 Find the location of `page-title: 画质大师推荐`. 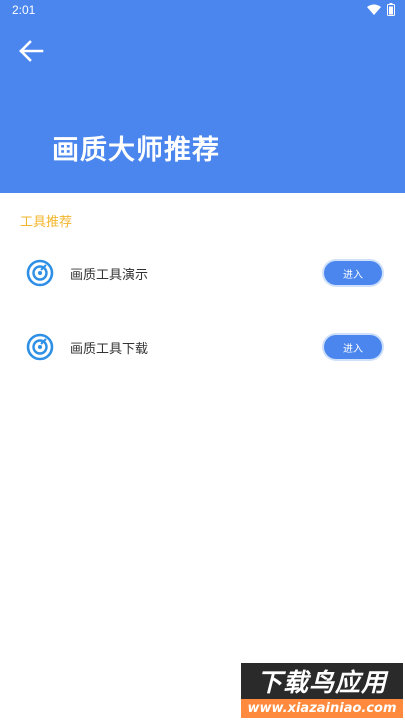

page-title: 画质大师推荐 is located at coordinates (136, 150).